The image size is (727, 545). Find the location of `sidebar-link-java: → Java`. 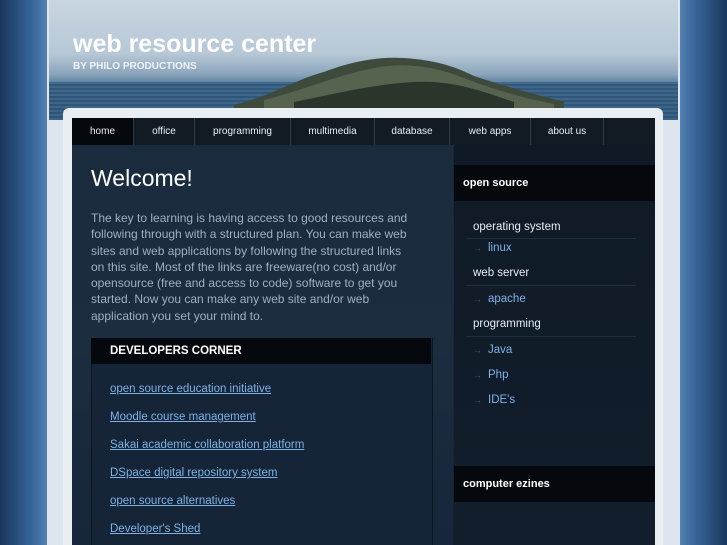

sidebar-link-java: → Java is located at coordinates (492, 350).